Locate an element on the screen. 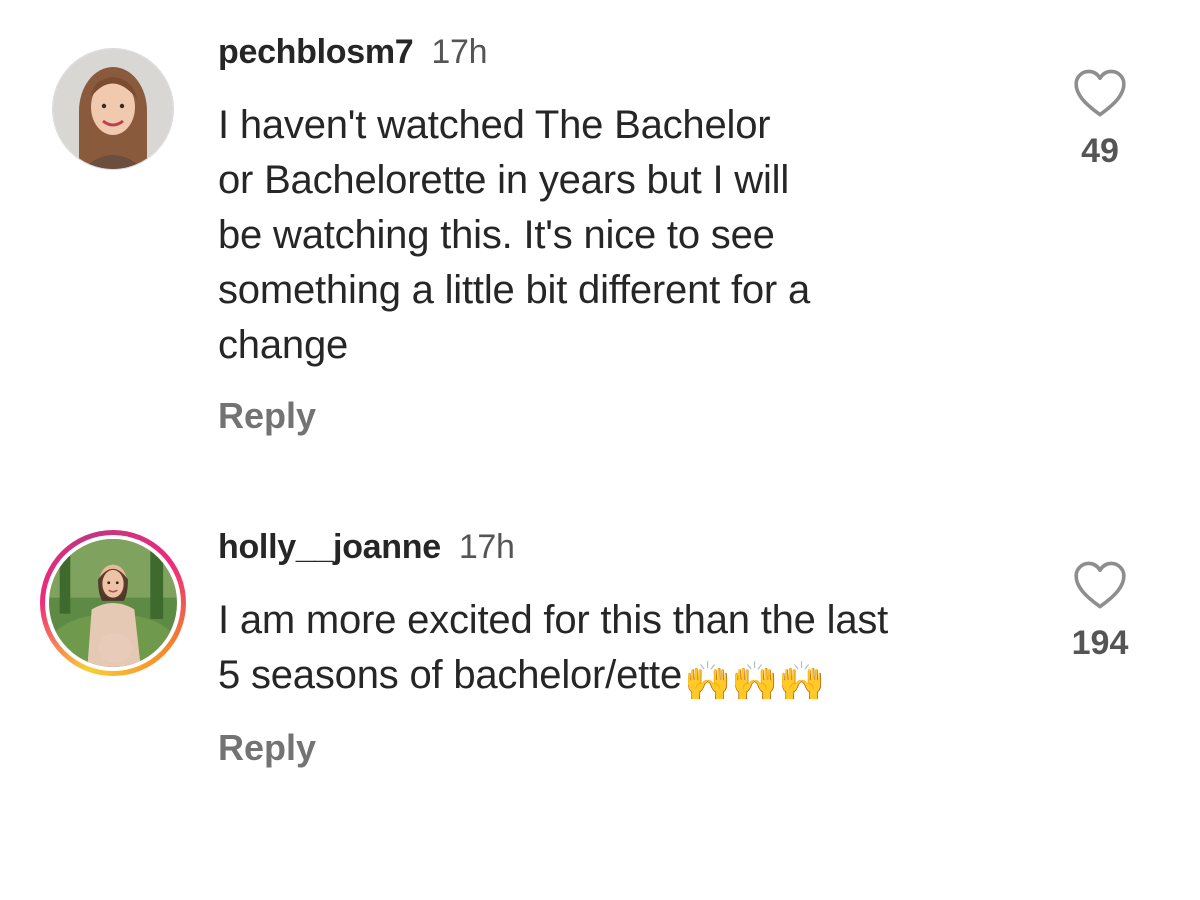 Image resolution: width=1200 pixels, height=900 pixels. username-link: holly__joanne is located at coordinates (329, 547).